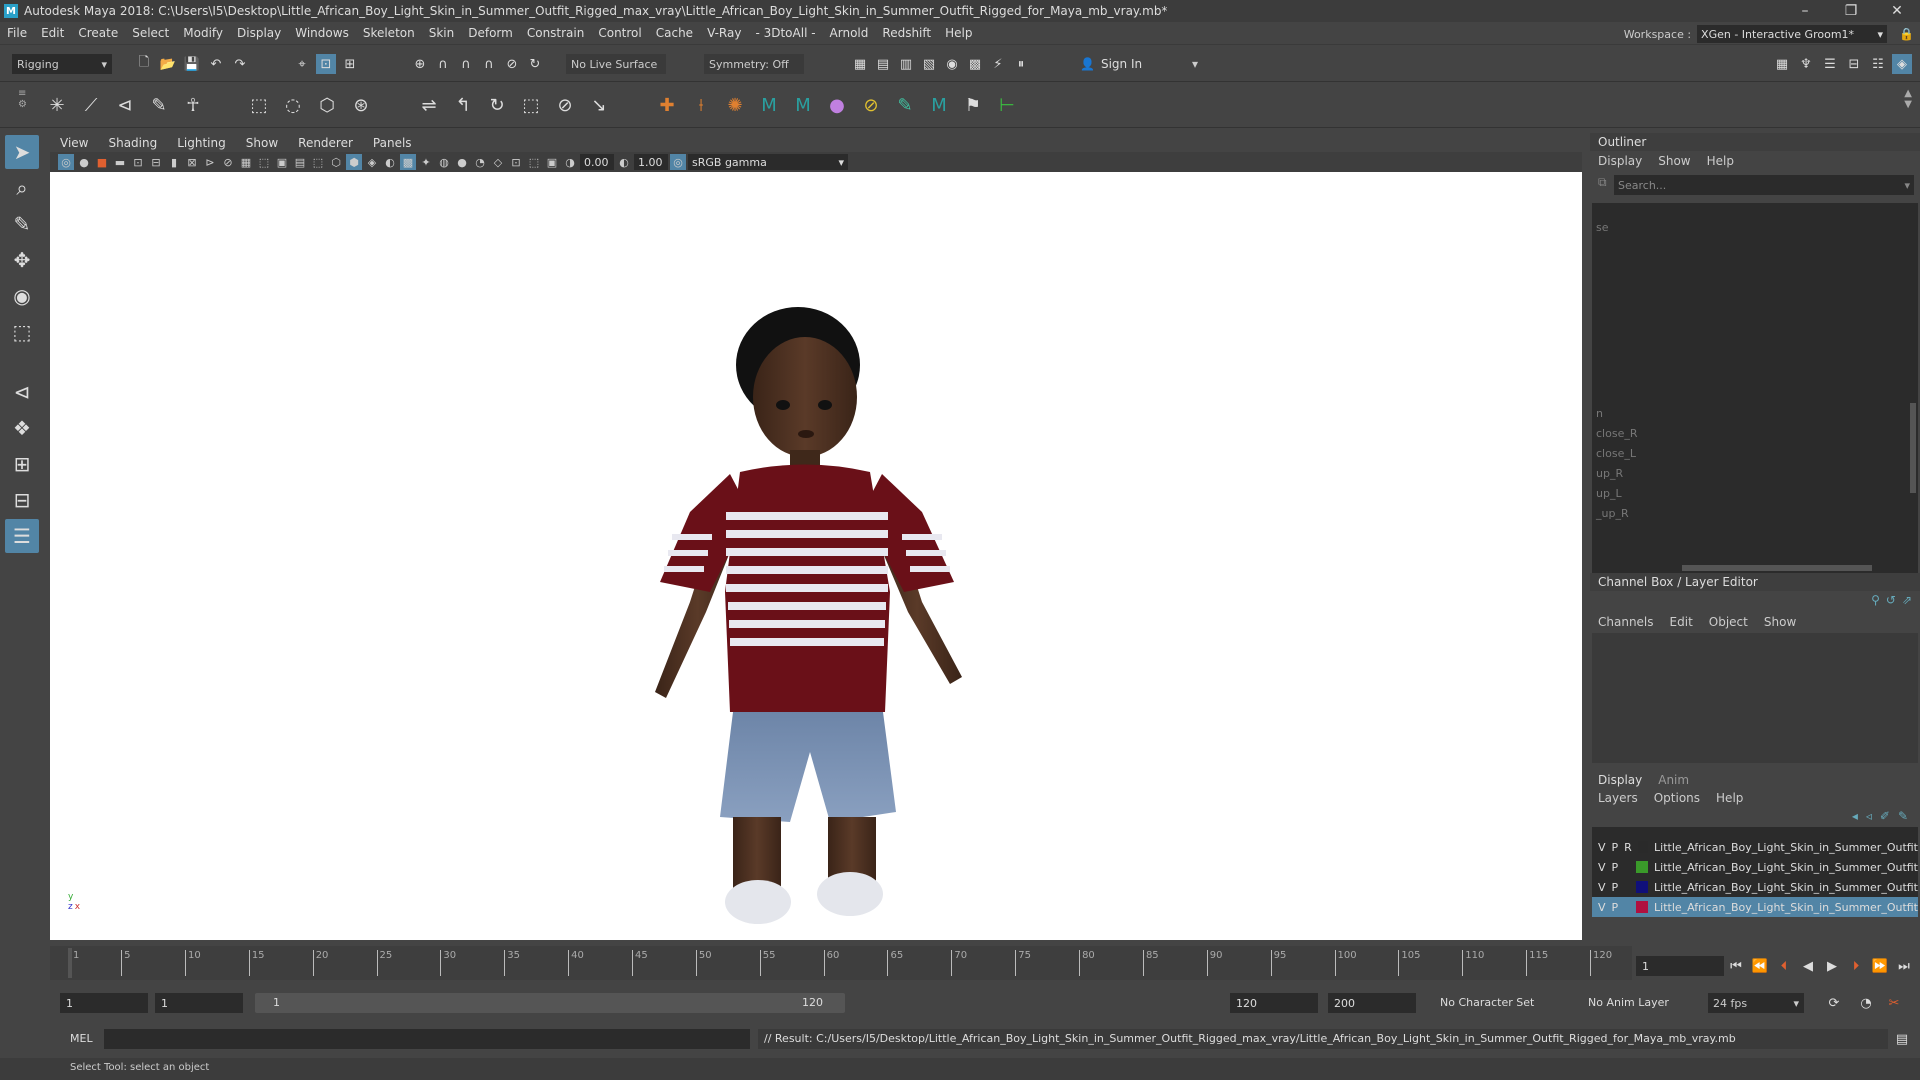 The image size is (1920, 1080). I want to click on image-plane-icon: ▬, so click(120, 162).